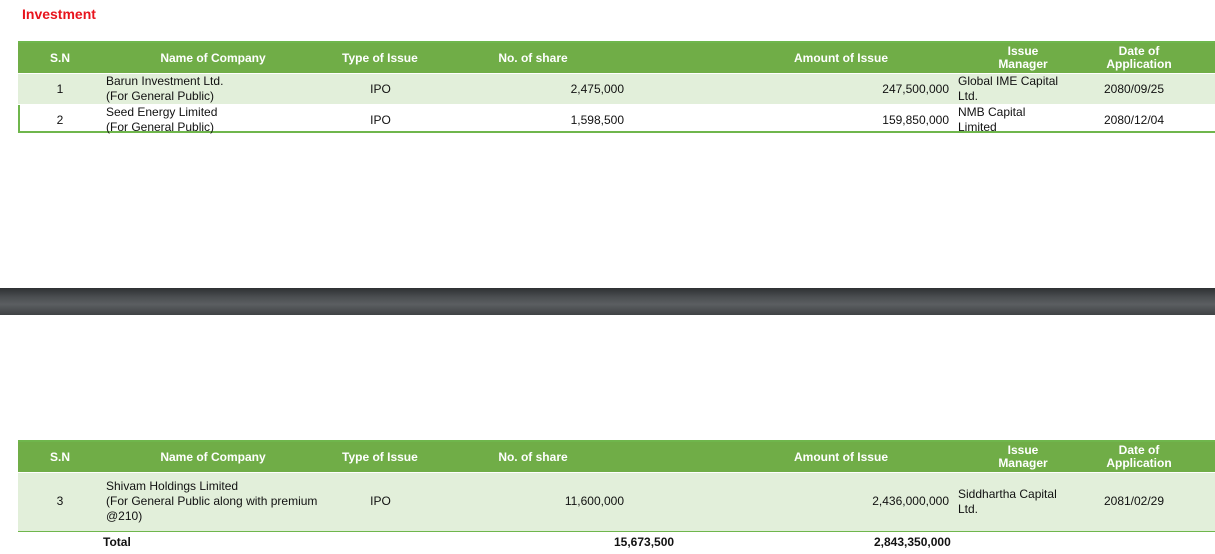  I want to click on page-title: Investment, so click(59, 14).